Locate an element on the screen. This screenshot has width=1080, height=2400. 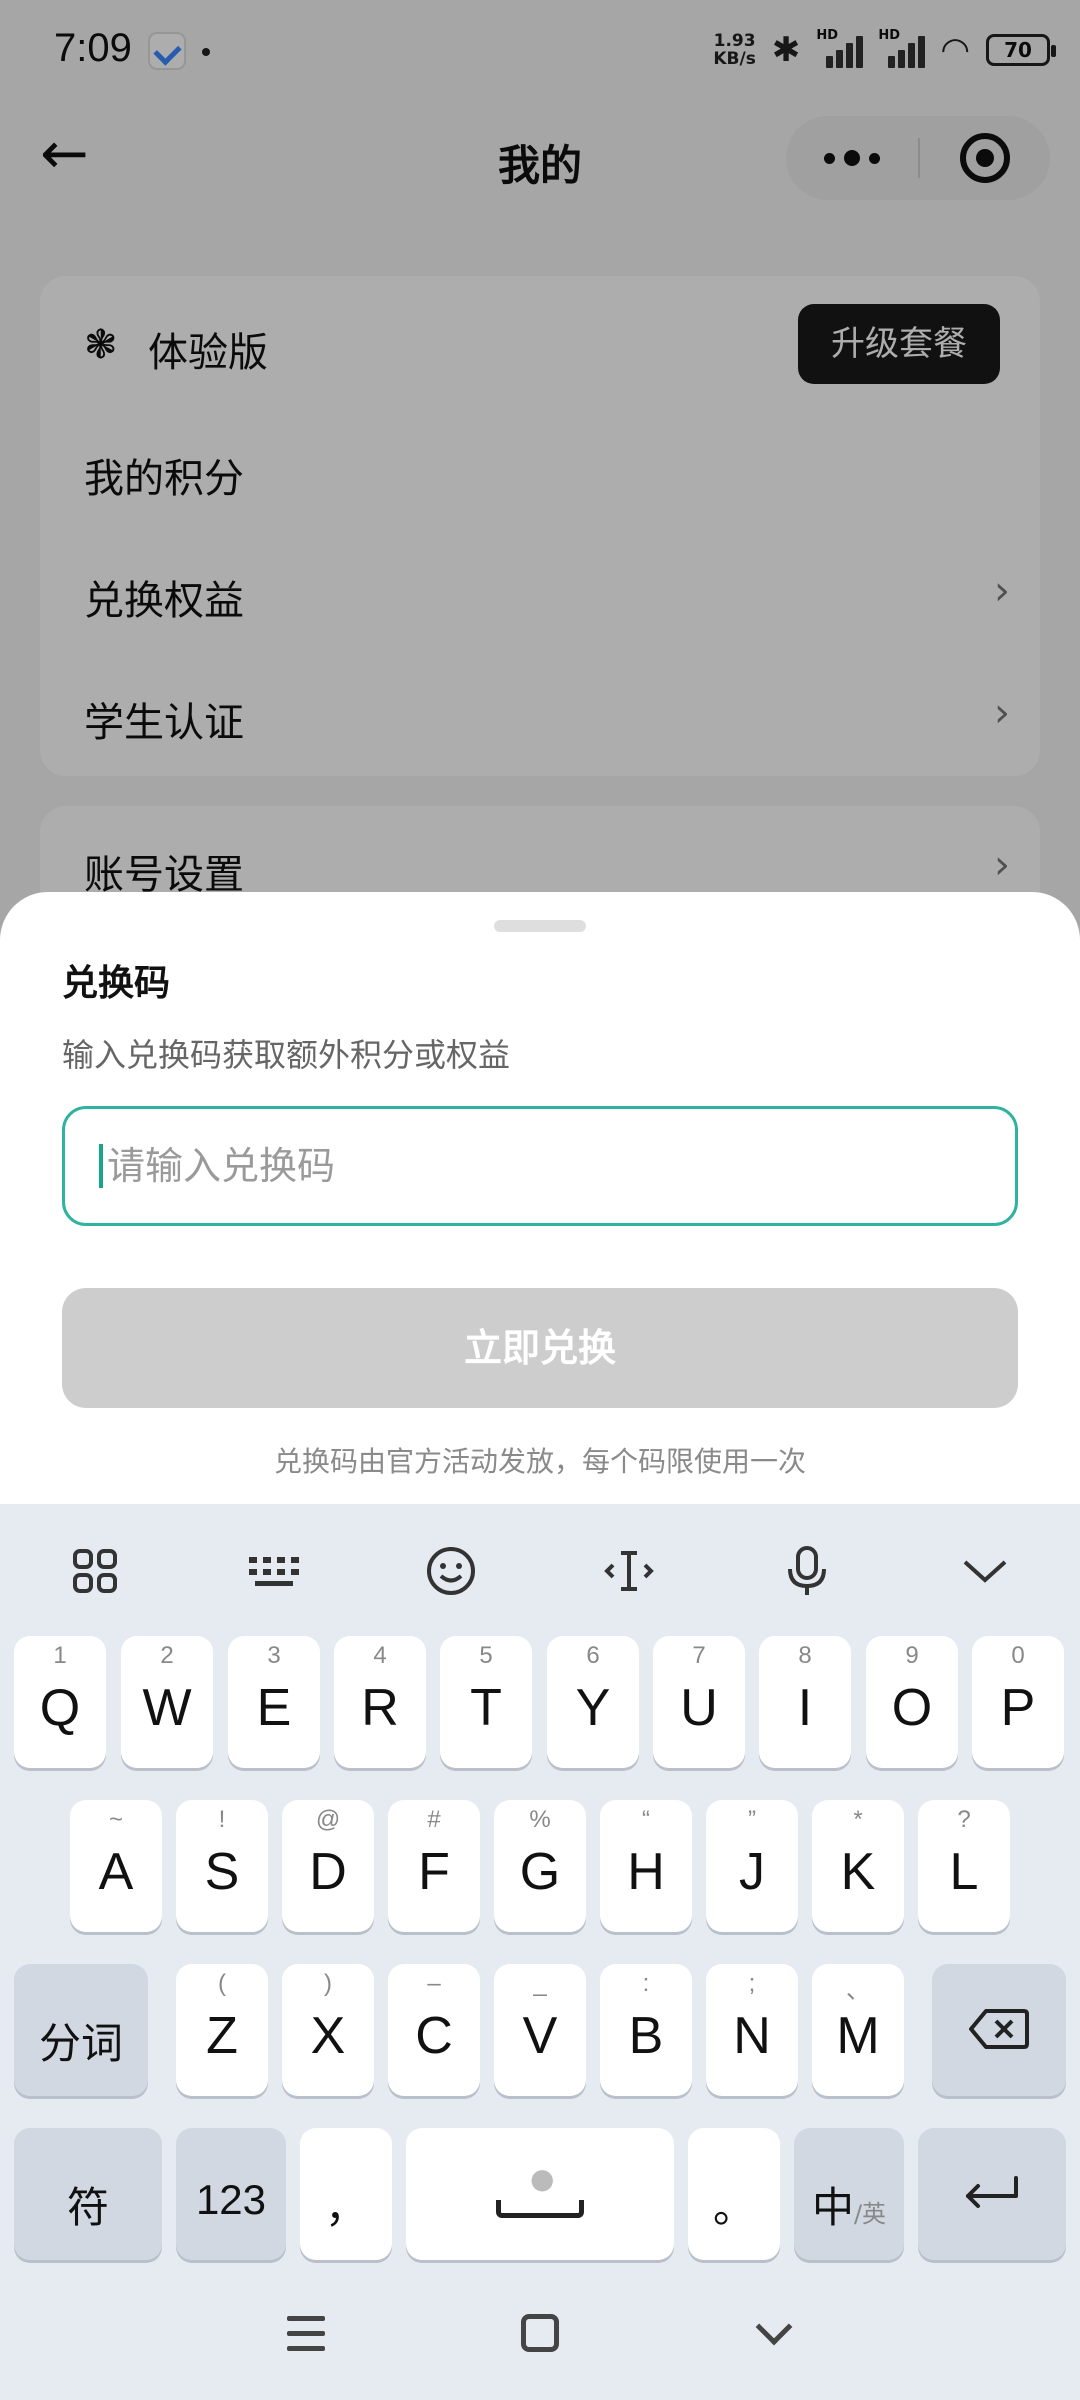
enter-icon is located at coordinates (992, 2192).